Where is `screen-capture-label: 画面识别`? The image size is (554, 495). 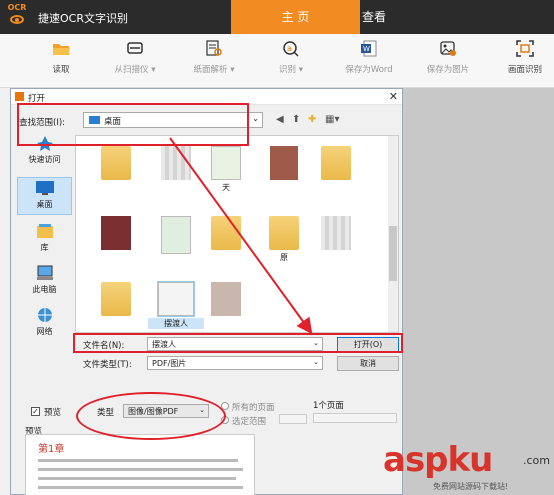 screen-capture-label: 画面识别 is located at coordinates (524, 70).